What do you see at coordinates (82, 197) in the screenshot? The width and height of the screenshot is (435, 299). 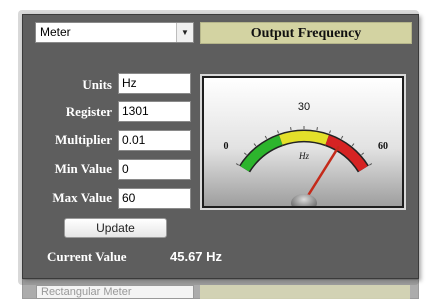 I see `max-value-label: Max Value` at bounding box center [82, 197].